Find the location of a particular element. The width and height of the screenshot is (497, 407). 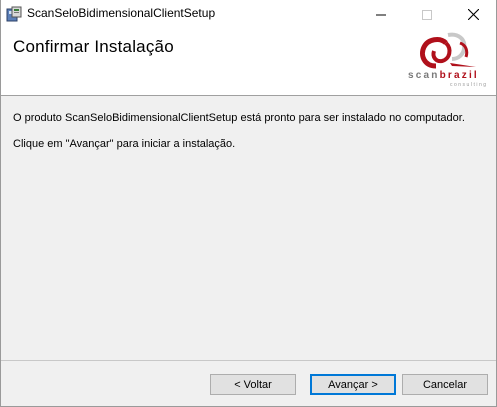

scanbrazil-logo-mark is located at coordinates (448, 50).